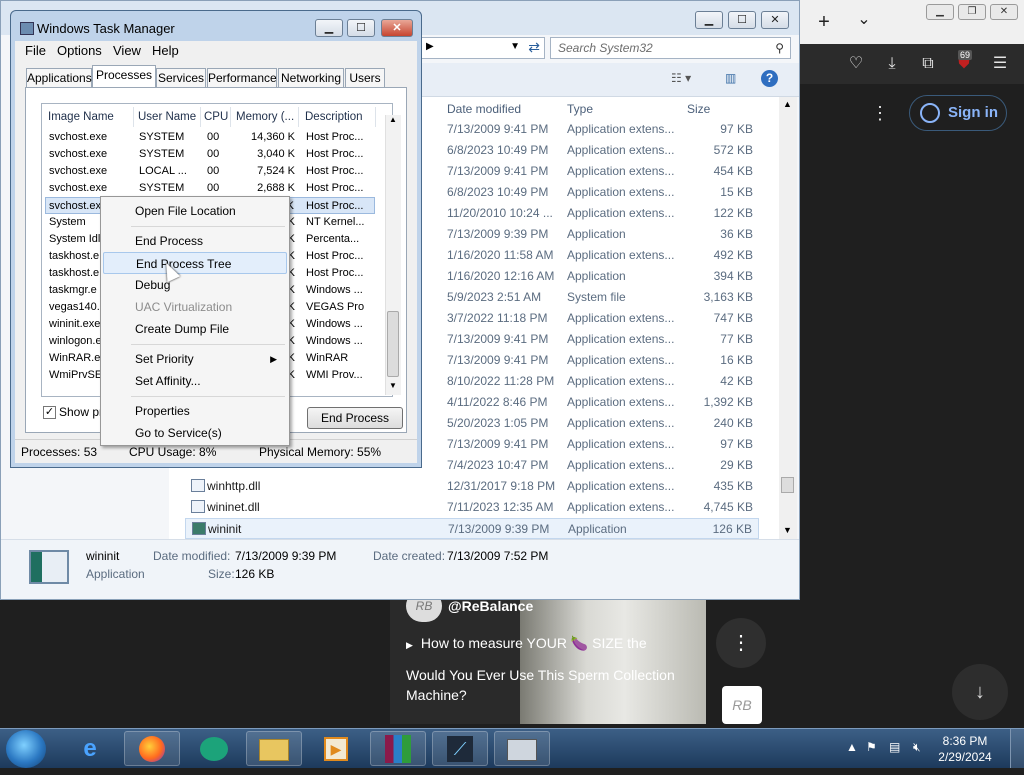  Describe the element at coordinates (195, 241) in the screenshot. I see `menu-item-end-process: End Process` at that location.